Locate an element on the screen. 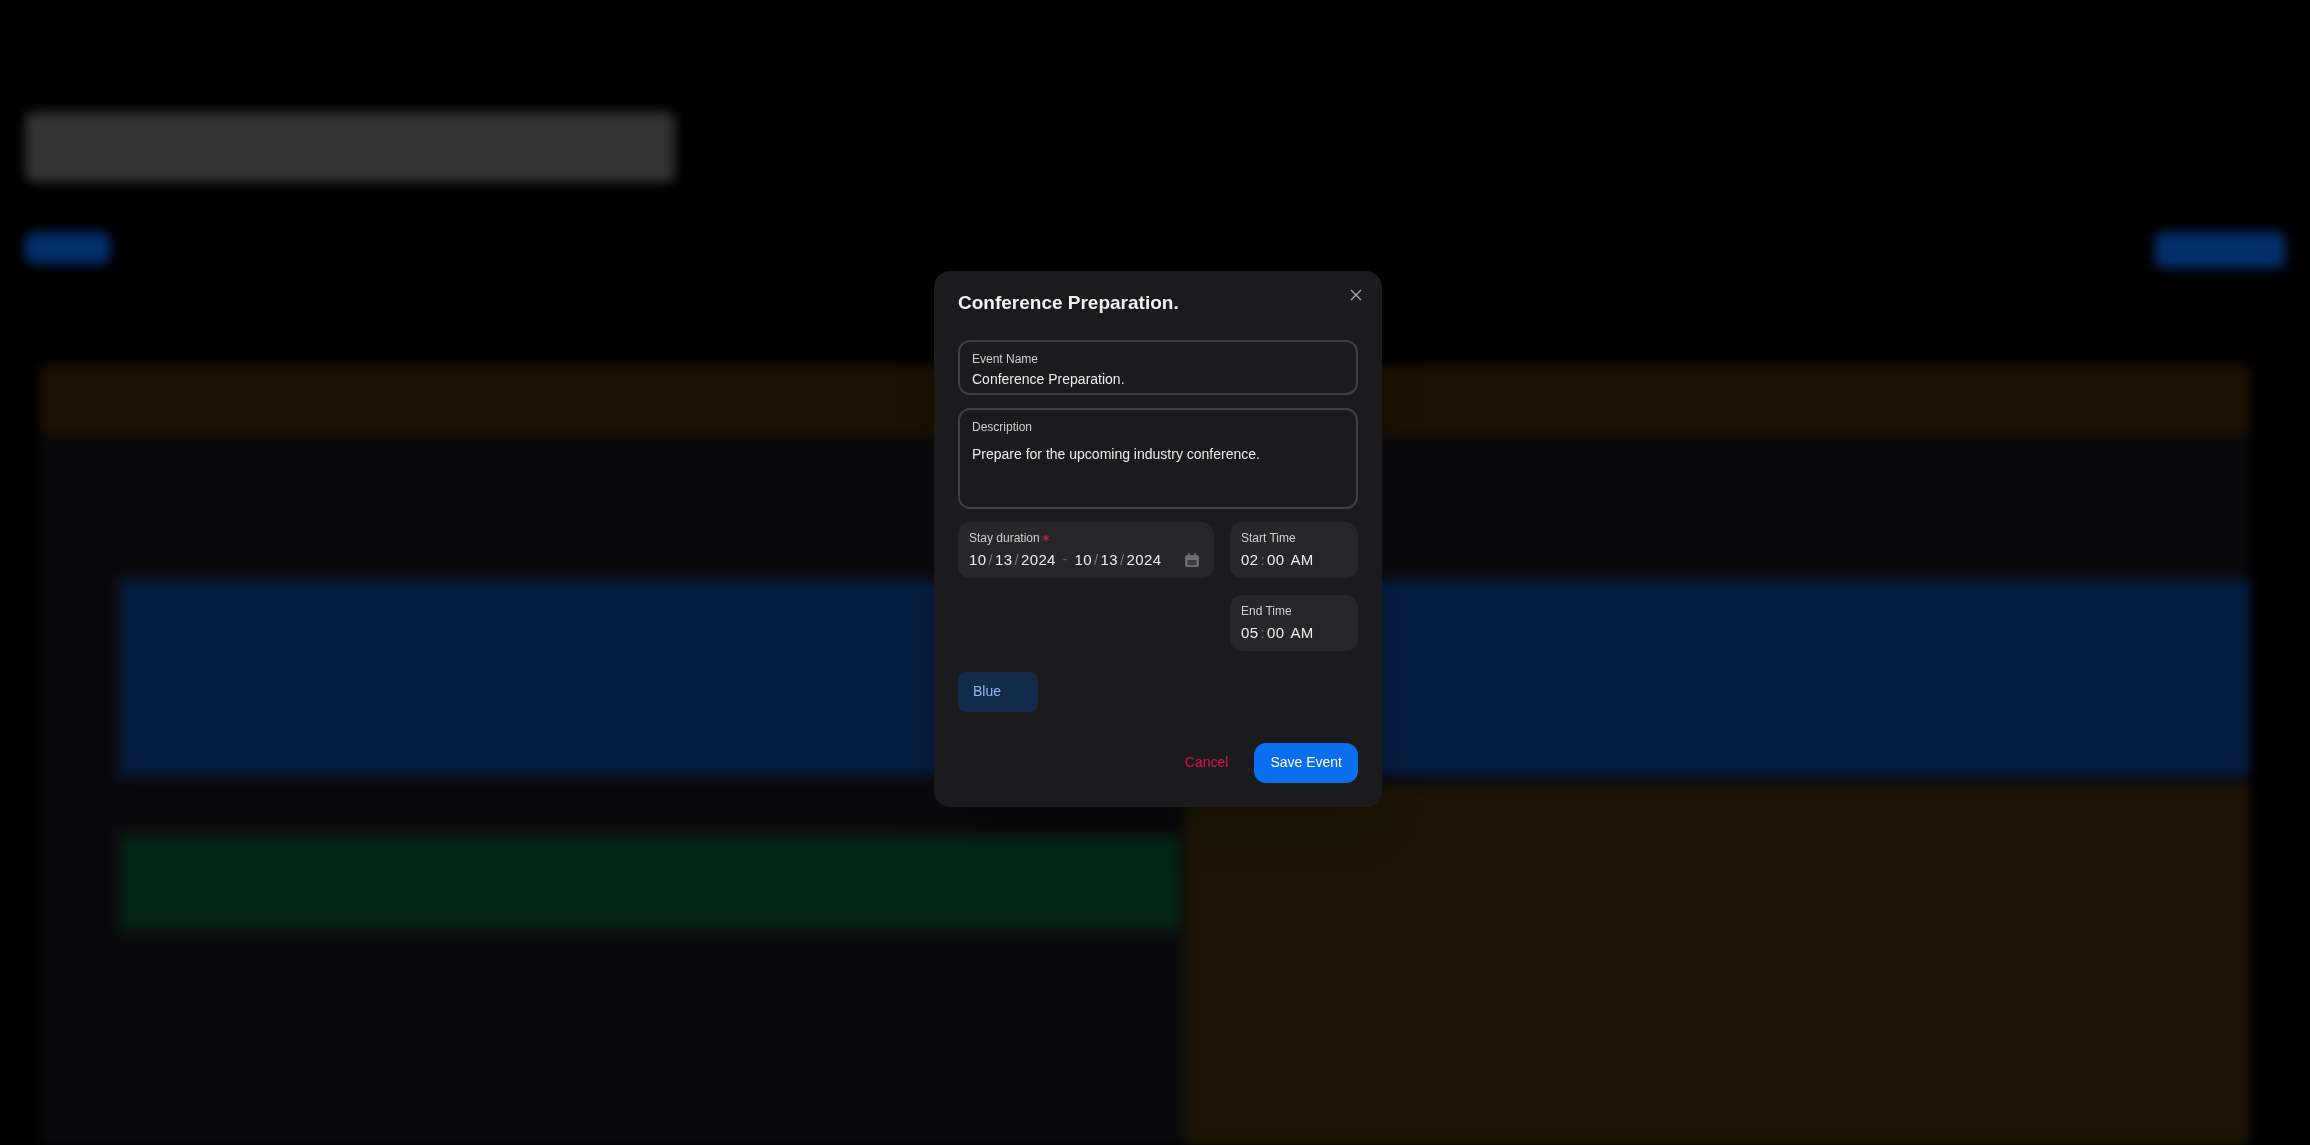 The image size is (2310, 1145). time-value: 05:00 AM is located at coordinates (1294, 632).